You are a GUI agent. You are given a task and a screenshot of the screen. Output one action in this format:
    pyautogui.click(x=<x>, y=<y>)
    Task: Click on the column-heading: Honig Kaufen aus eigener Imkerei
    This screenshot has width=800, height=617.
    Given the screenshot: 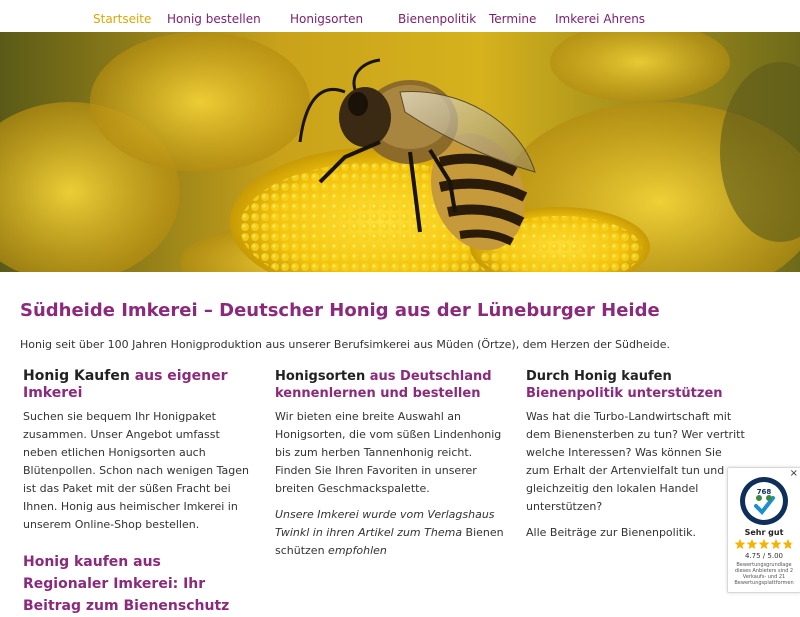 What is the action you would take?
    pyautogui.click(x=136, y=385)
    